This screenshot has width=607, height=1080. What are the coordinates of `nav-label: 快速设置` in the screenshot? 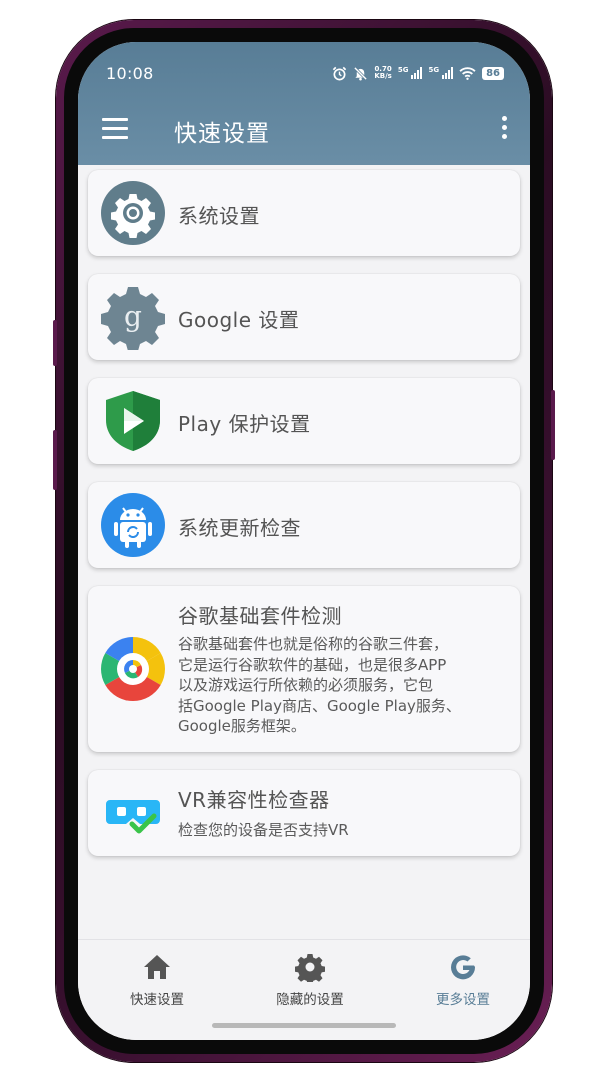 It's located at (157, 1000).